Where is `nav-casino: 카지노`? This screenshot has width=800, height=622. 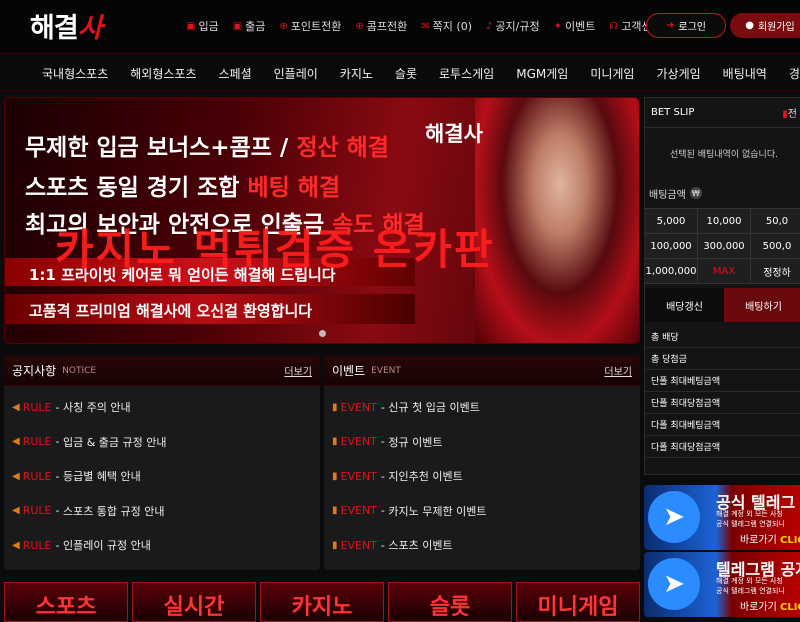 nav-casino: 카지노 is located at coordinates (356, 73).